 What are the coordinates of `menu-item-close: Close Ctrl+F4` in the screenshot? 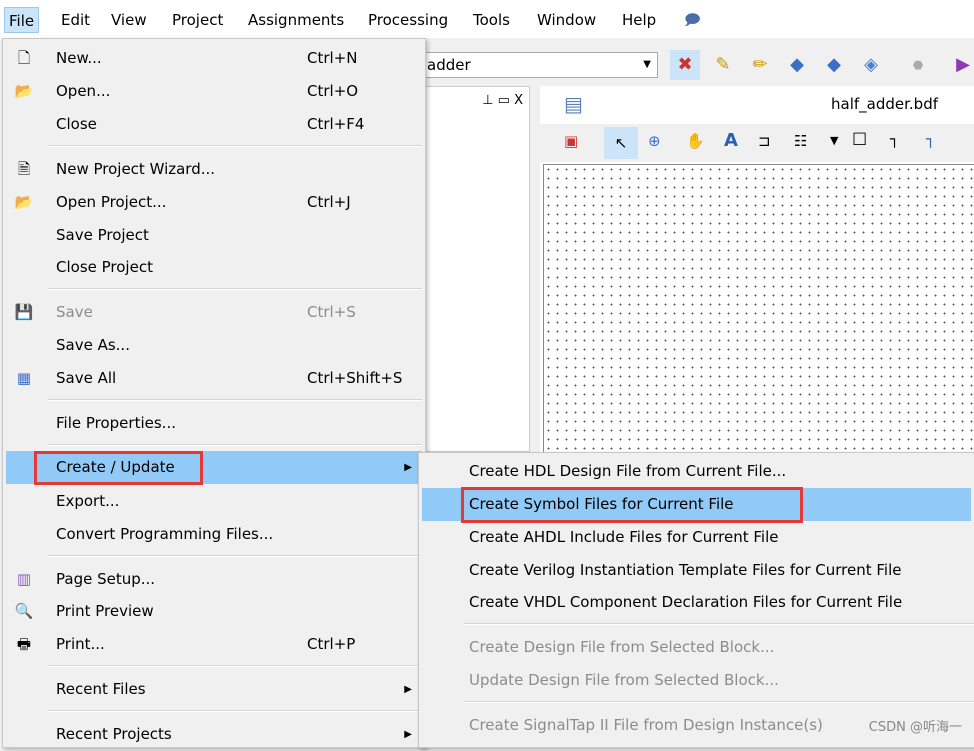 It's located at (214, 124).